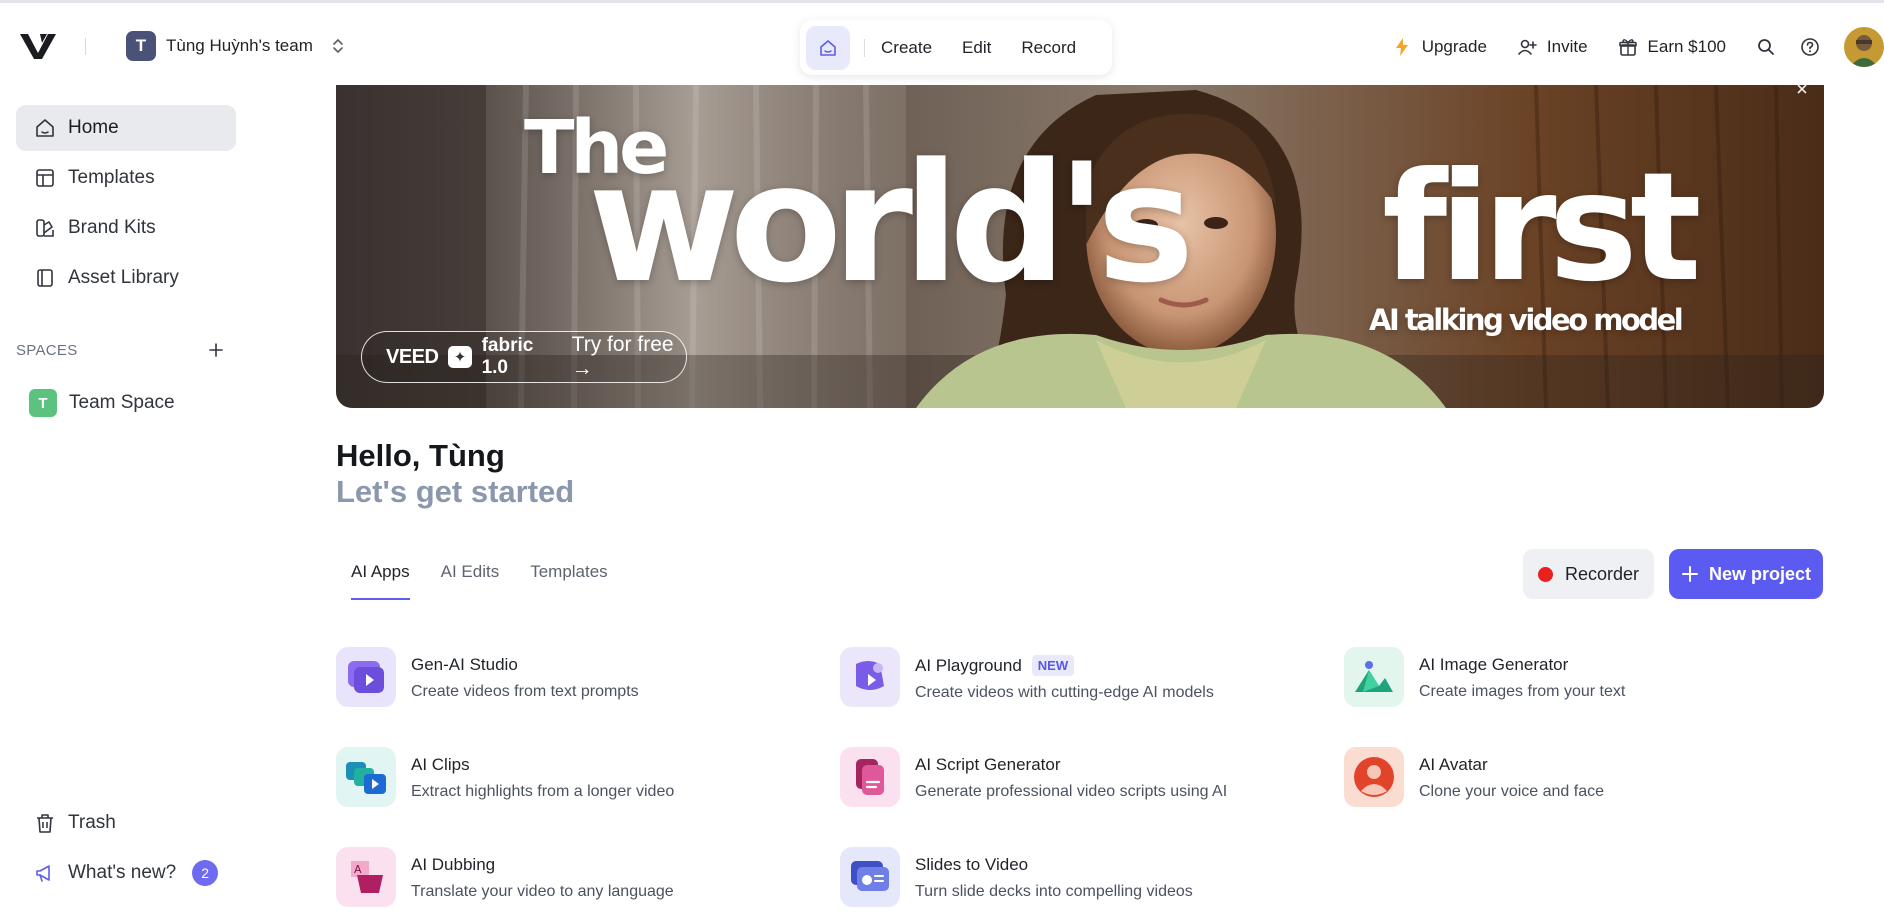  Describe the element at coordinates (1689, 574) in the screenshot. I see `plus-icon` at that location.